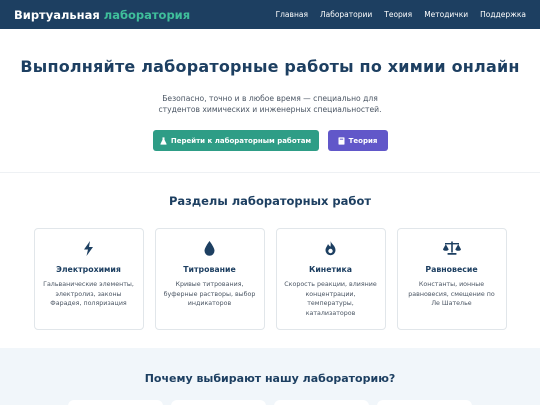 This screenshot has width=540, height=405. Describe the element at coordinates (89, 248) in the screenshot. I see `lightning-icon` at that location.